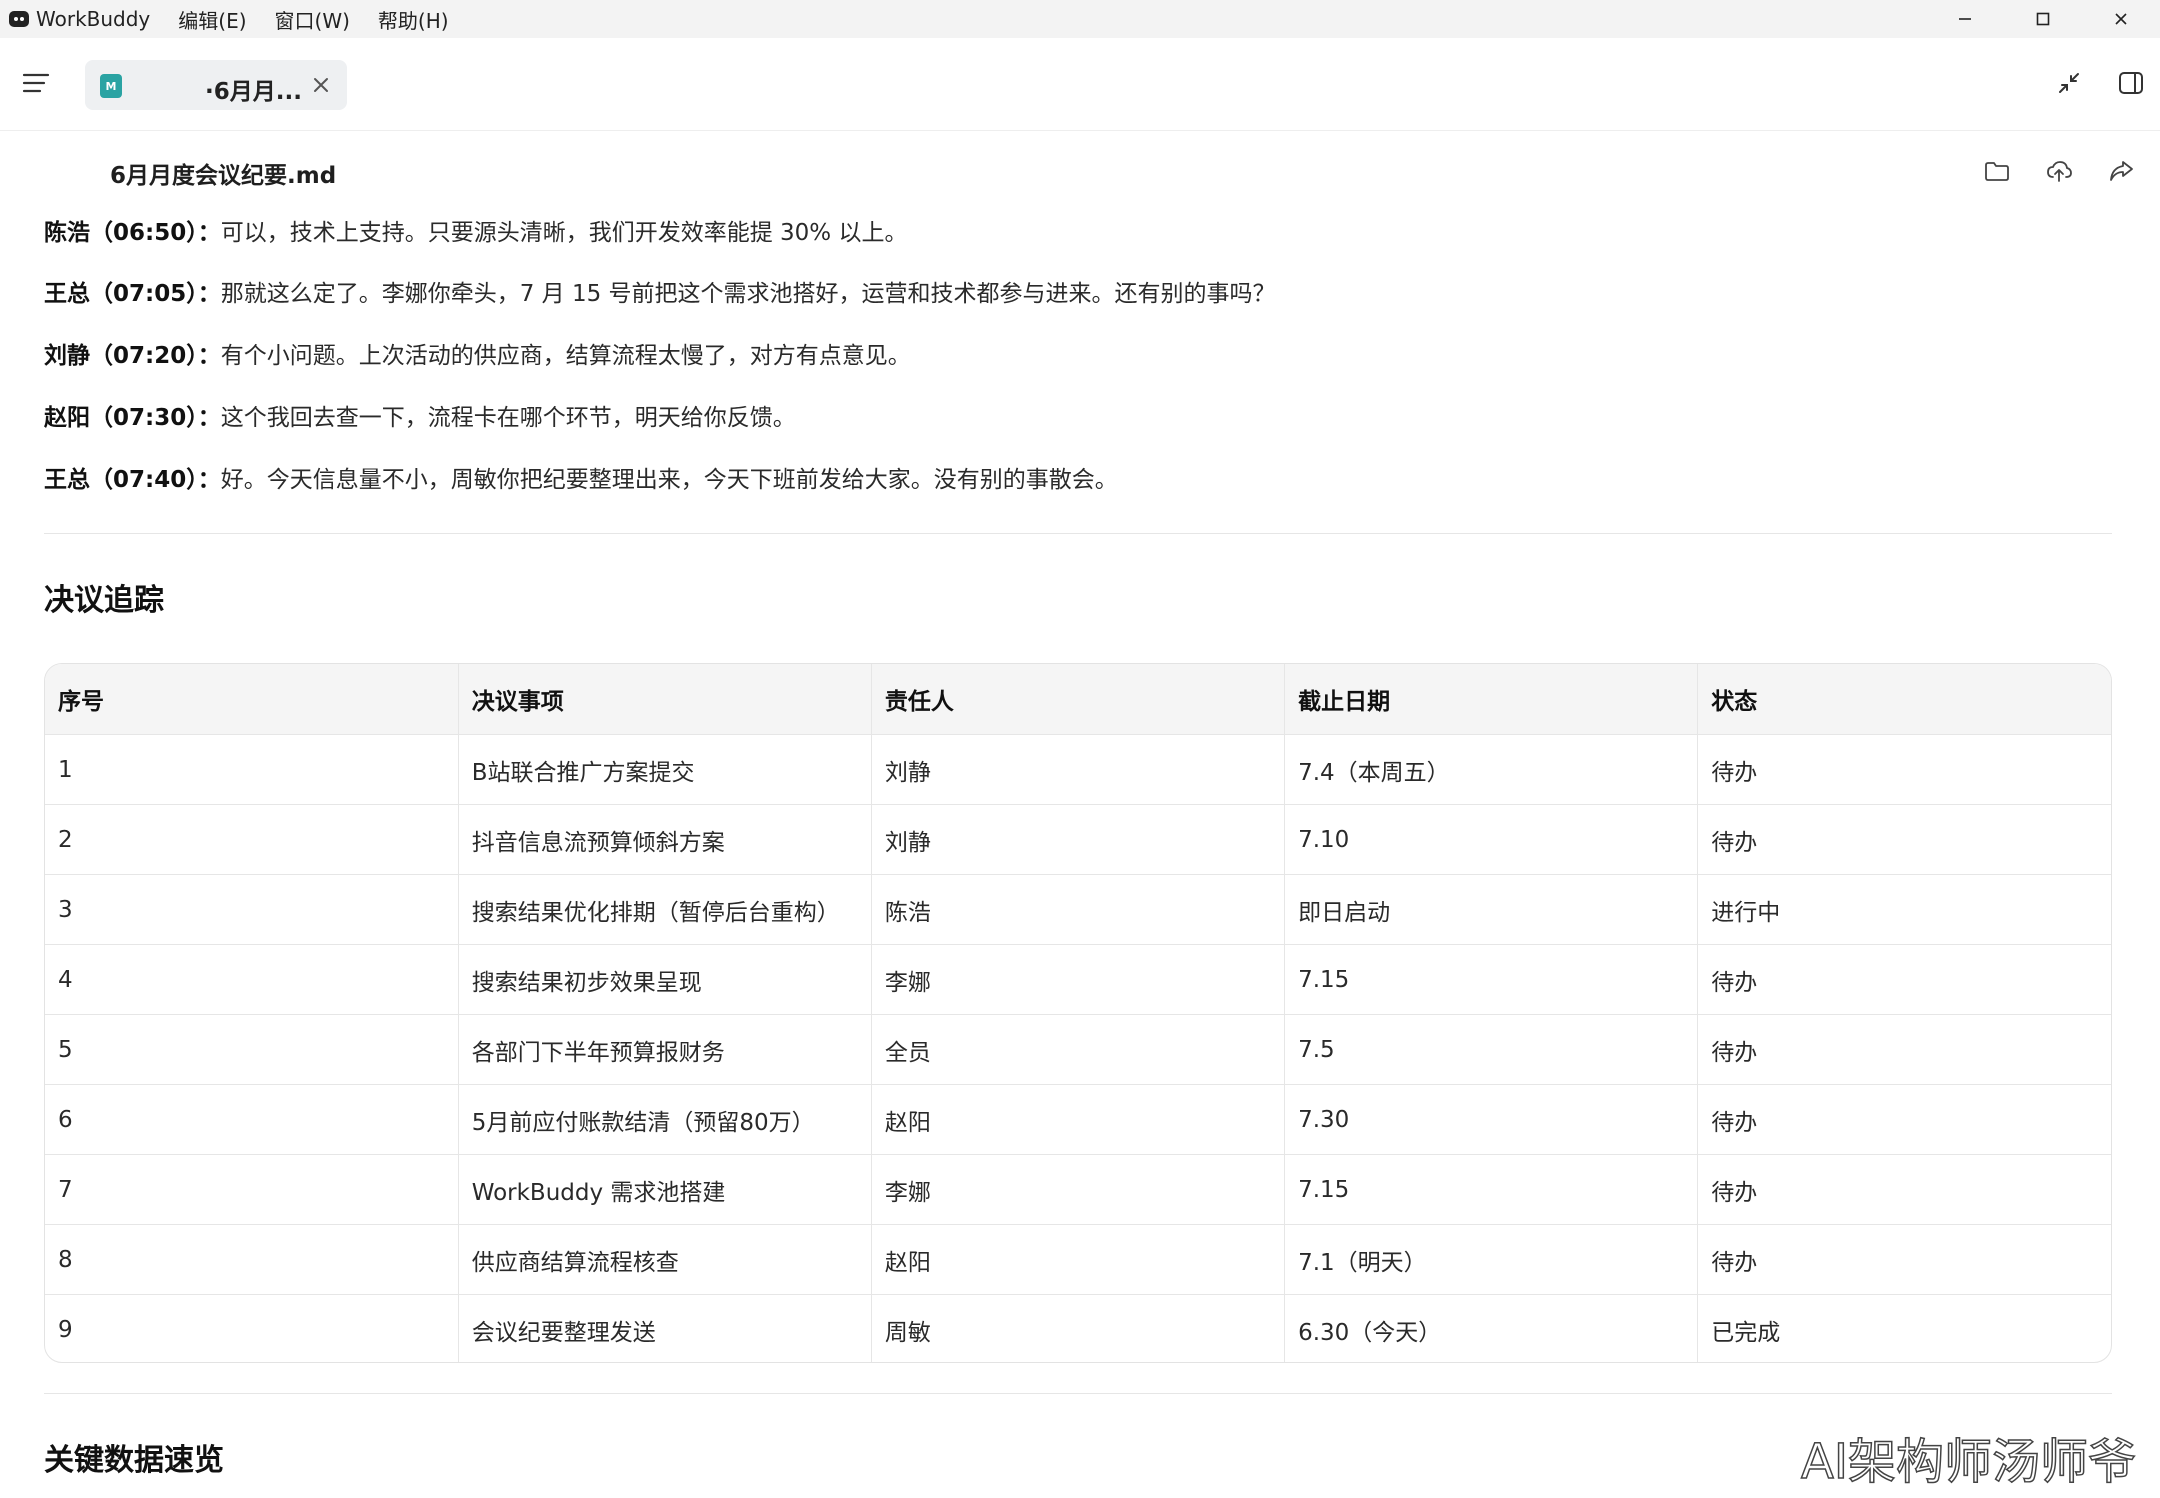 This screenshot has height=1498, width=2160. I want to click on cell-item: 搜索结果优化排期（暂停后台重构）, so click(665, 909).